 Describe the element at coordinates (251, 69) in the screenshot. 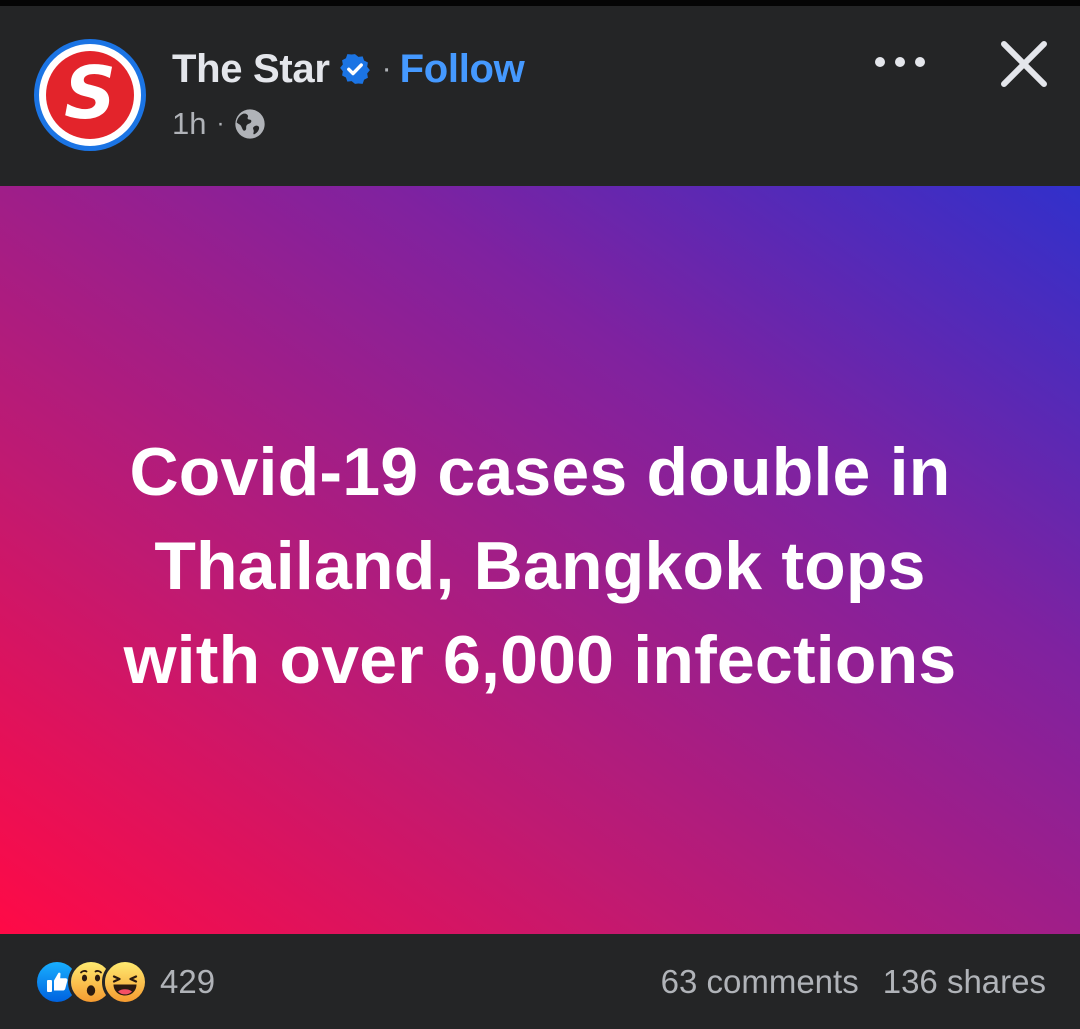

I see `page-name-link: The Star` at that location.